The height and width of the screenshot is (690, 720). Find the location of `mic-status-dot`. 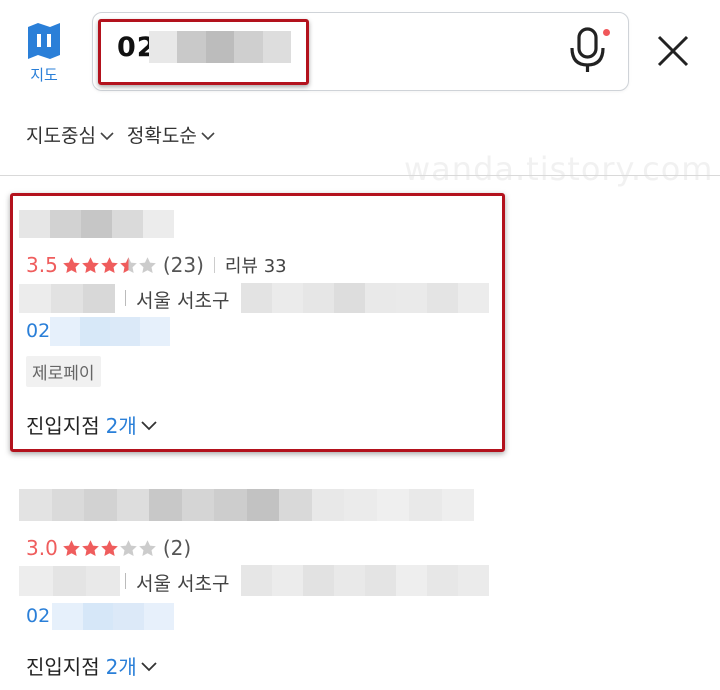

mic-status-dot is located at coordinates (606, 32).